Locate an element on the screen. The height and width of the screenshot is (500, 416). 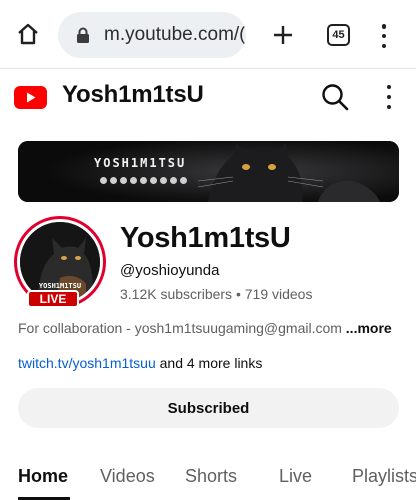
more-options-icon is located at coordinates (389, 97).